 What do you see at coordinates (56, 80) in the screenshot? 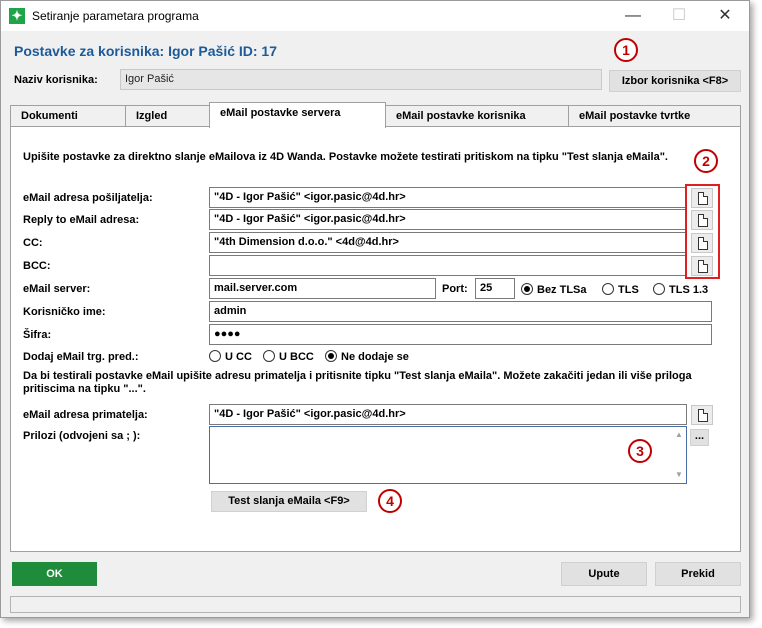
I see `user-name-label: Naziv korisnika:` at bounding box center [56, 80].